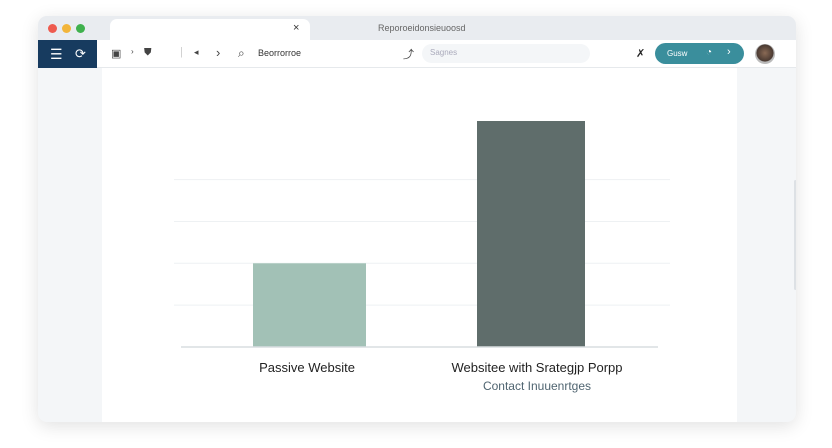 The image size is (832, 448). I want to click on avatar, so click(765, 54).